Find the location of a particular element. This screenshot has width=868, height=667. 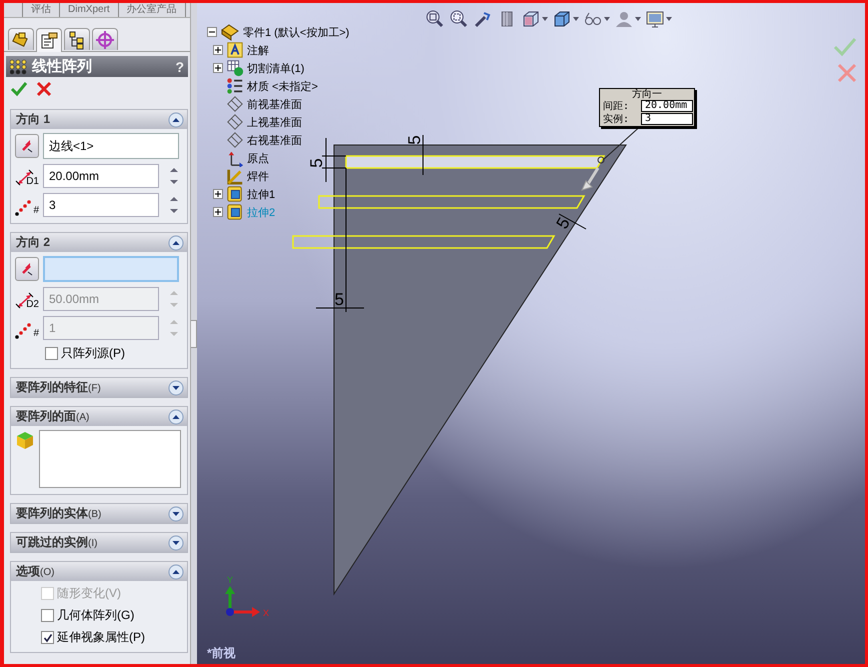

direction-arrow is located at coordinates (592, 173).